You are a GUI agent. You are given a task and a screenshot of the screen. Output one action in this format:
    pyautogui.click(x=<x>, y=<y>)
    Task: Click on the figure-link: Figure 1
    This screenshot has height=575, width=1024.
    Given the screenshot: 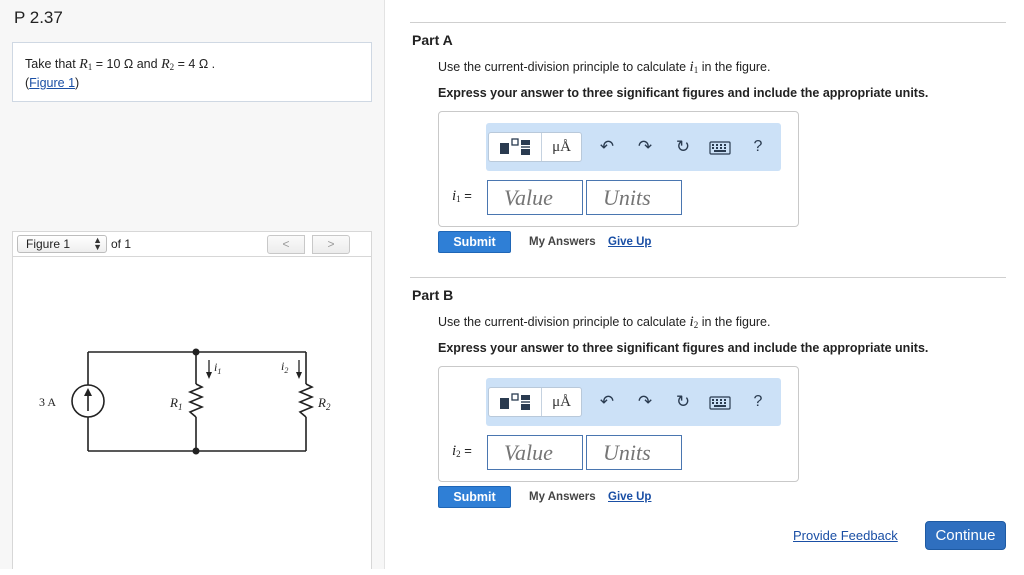 What is the action you would take?
    pyautogui.click(x=52, y=83)
    